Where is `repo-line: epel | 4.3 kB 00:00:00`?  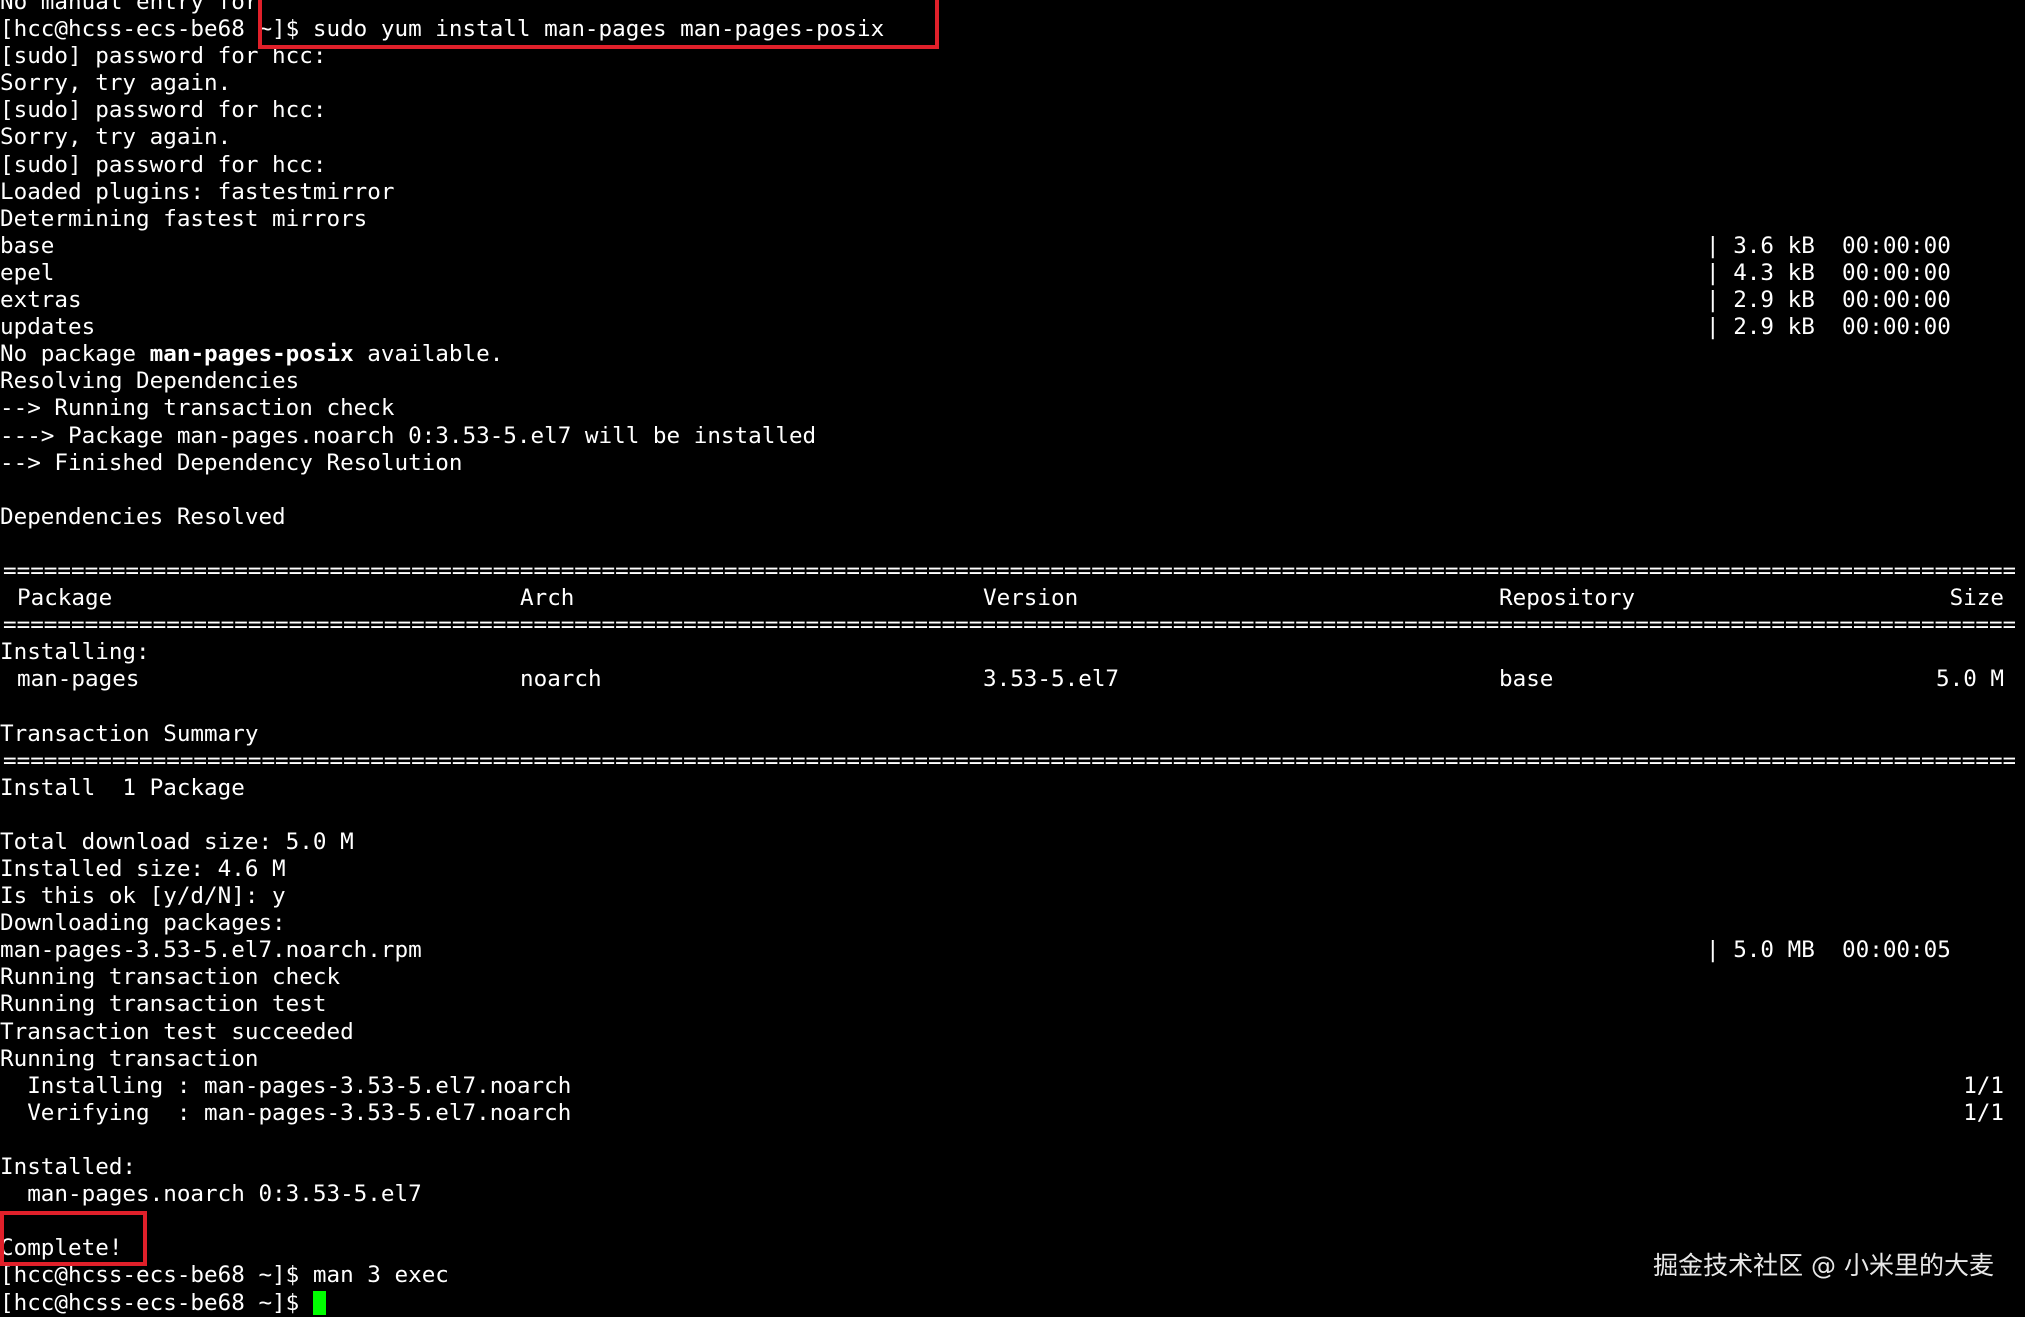
repo-line: epel | 4.3 kB 00:00:00 is located at coordinates (975, 272).